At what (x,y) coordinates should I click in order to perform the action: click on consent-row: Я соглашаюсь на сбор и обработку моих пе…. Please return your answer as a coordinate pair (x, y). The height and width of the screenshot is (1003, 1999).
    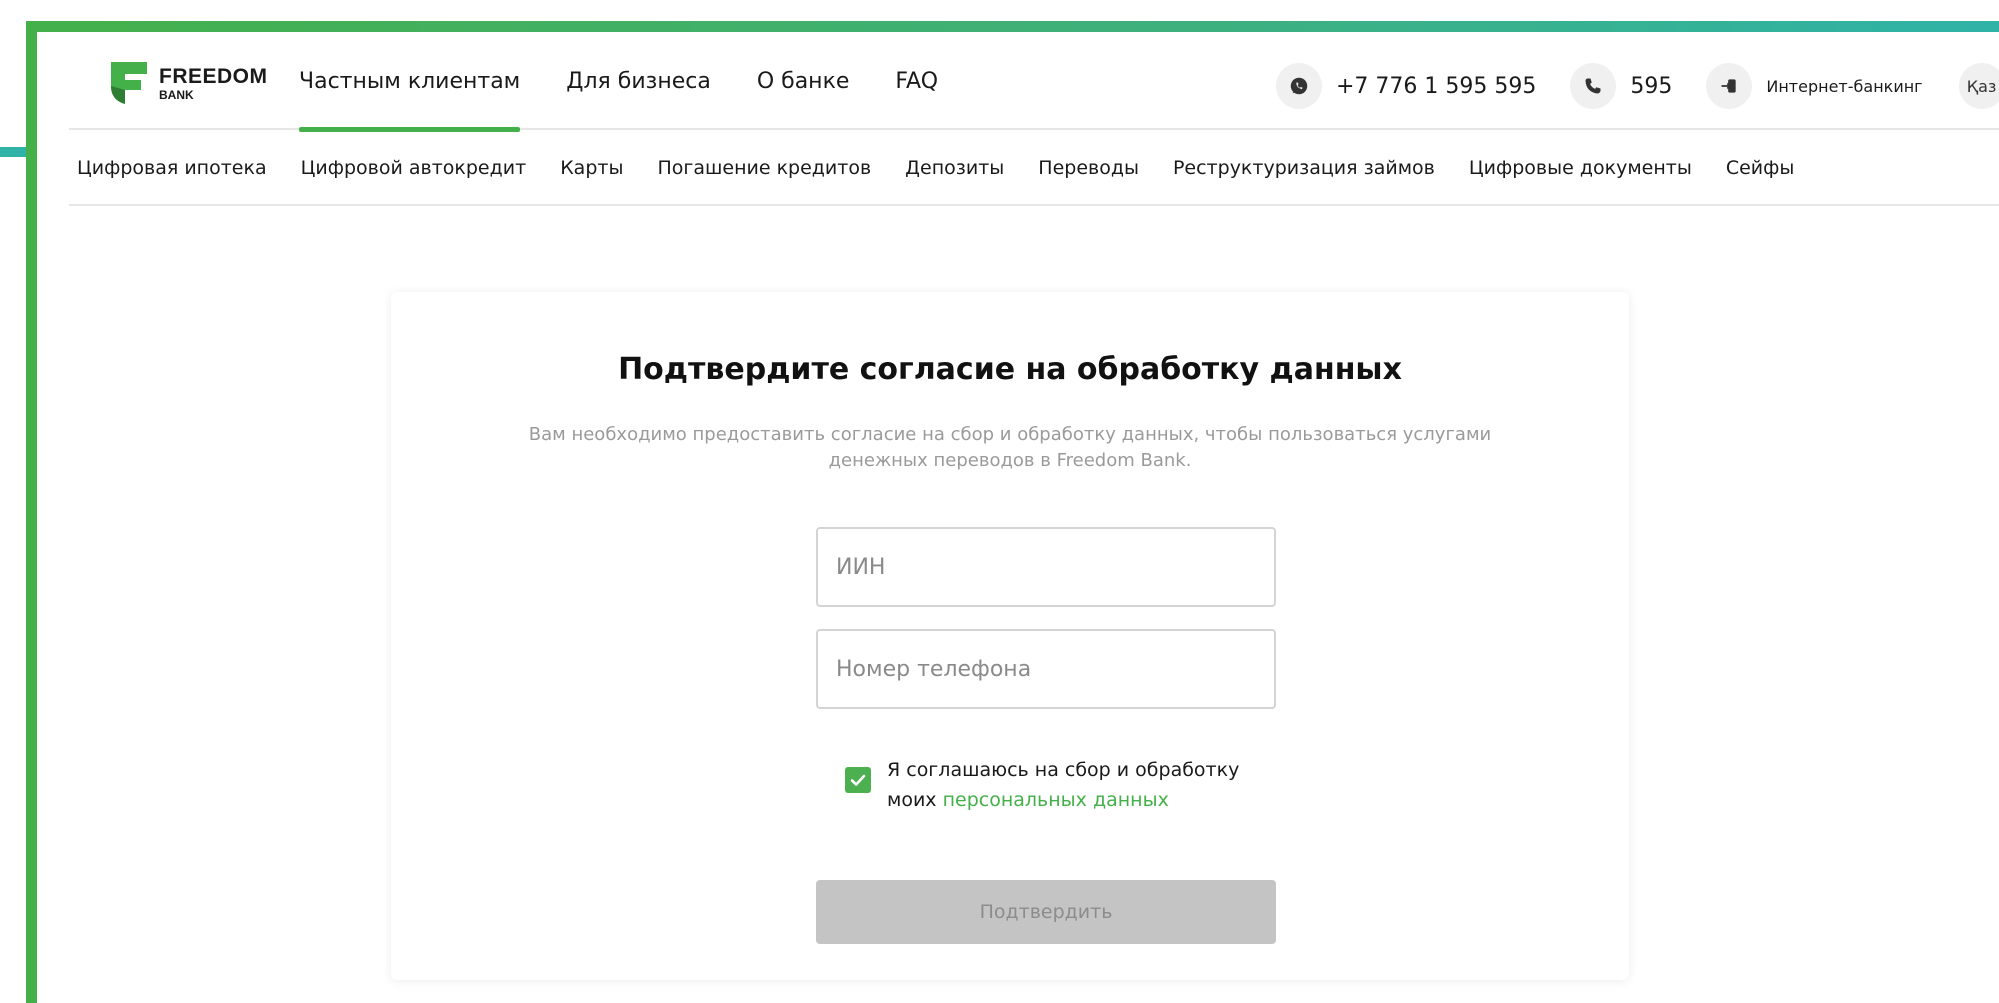
    Looking at the image, I should click on (1046, 785).